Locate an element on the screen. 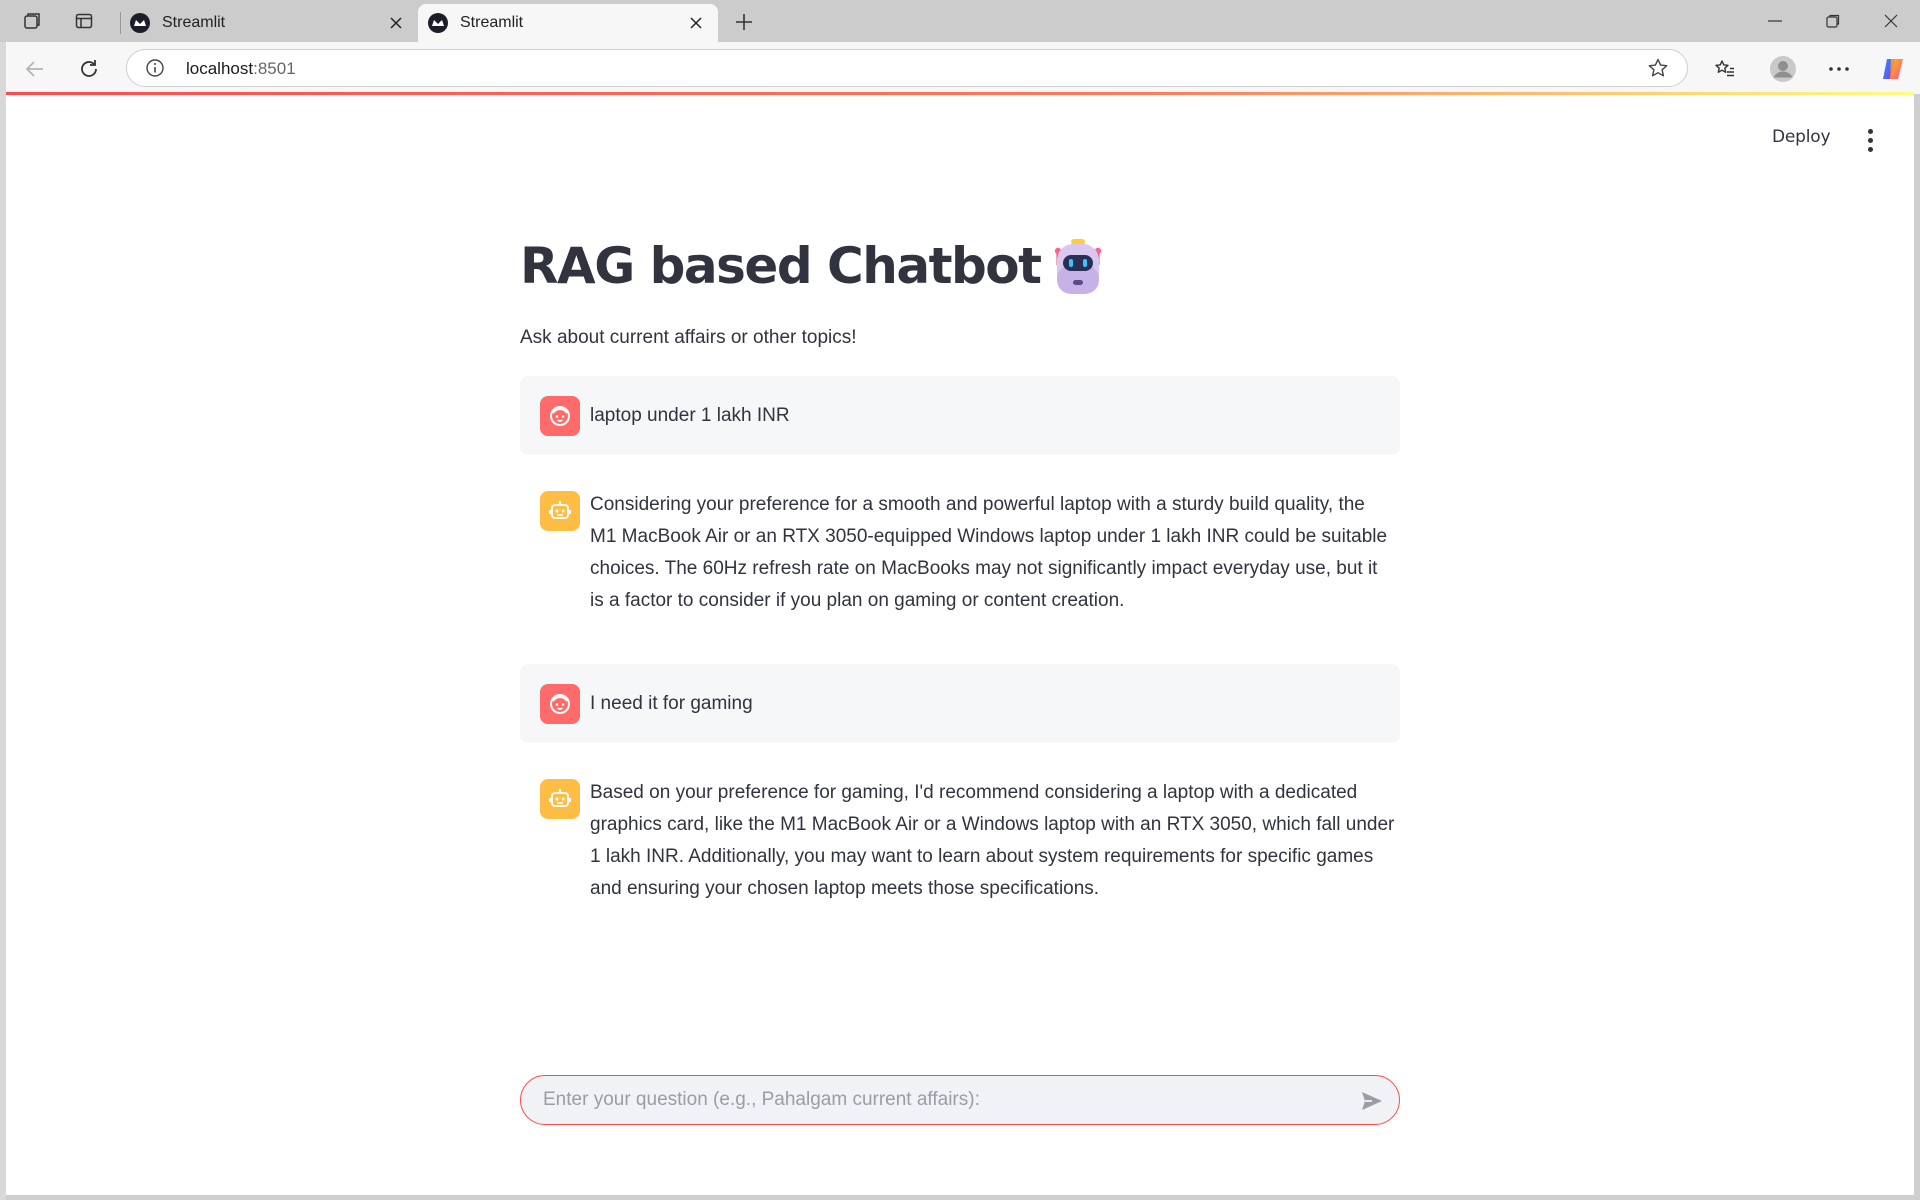 The width and height of the screenshot is (1920, 1200). copilot-icon is located at coordinates (1893, 69).